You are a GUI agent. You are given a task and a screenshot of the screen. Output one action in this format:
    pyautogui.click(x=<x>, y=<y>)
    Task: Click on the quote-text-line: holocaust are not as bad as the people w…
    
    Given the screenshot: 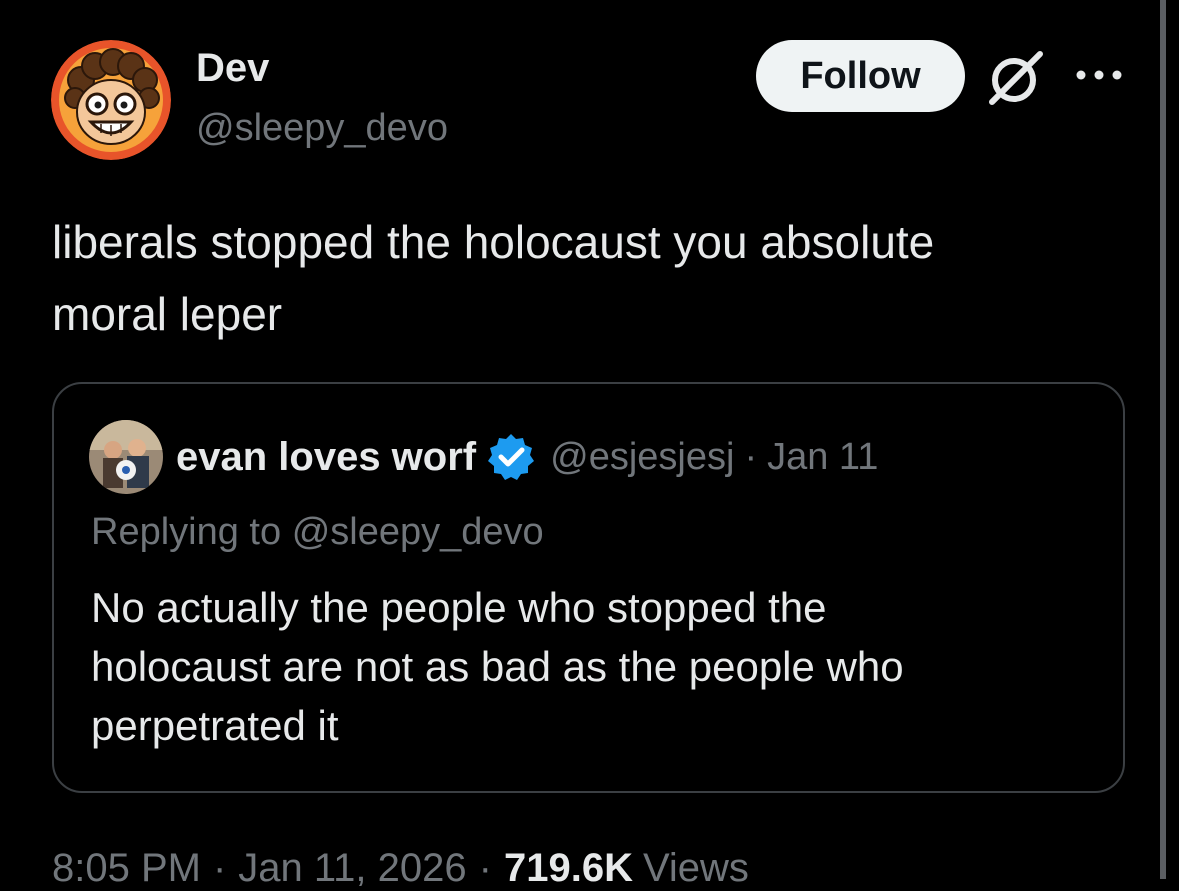 What is the action you would take?
    pyautogui.click(x=497, y=666)
    